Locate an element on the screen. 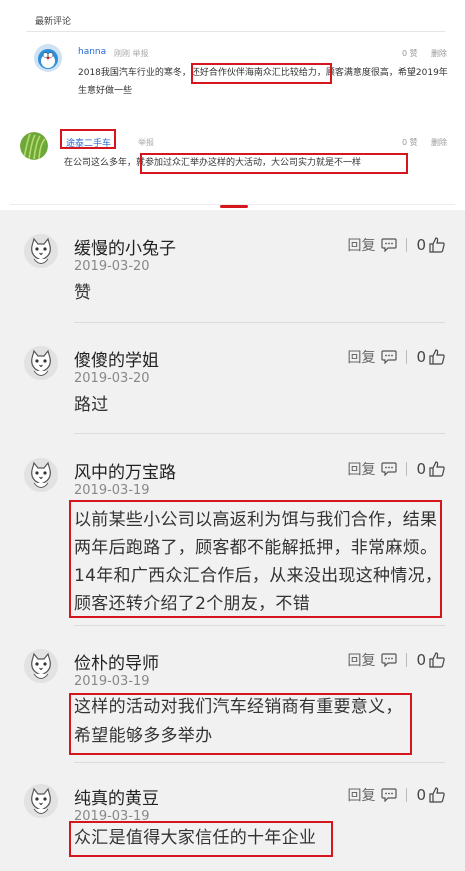 Image resolution: width=465 pixels, height=871 pixels. grass-avatar-icon is located at coordinates (34, 146).